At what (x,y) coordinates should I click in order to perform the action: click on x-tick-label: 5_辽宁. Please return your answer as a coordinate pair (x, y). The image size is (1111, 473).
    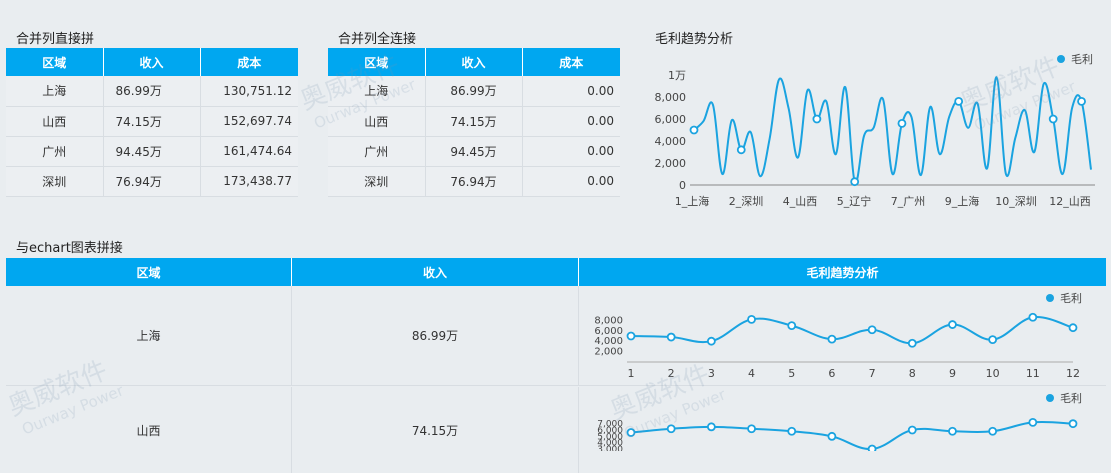
    Looking at the image, I should click on (854, 201).